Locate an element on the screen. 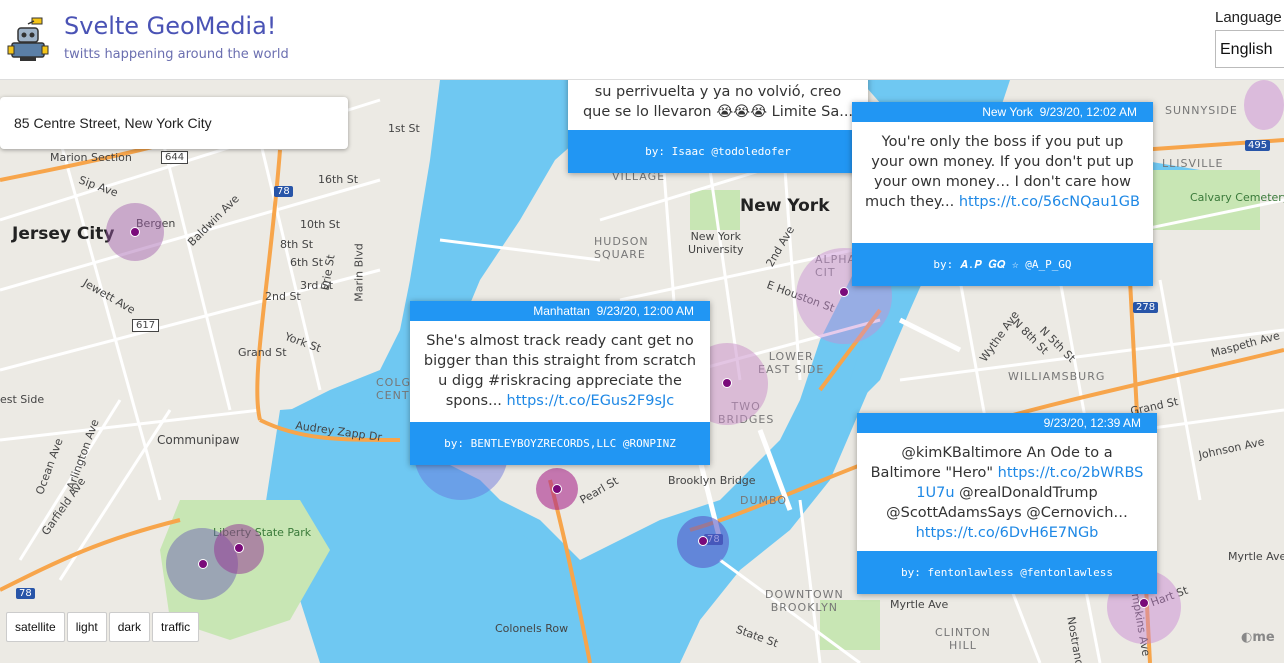  route-644-shield-icon: 644 is located at coordinates (175, 157).